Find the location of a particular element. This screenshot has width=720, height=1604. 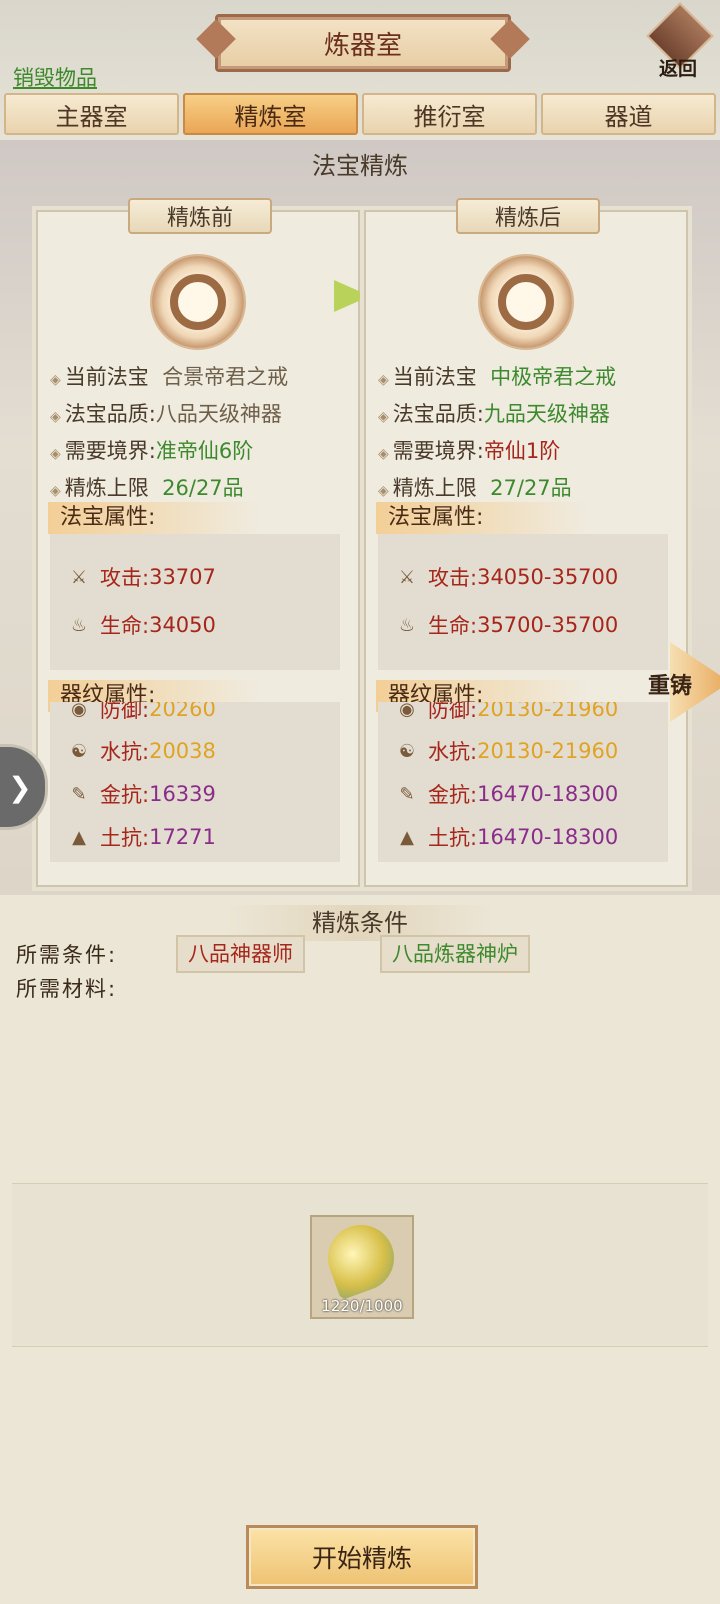

start-refine-button: 开始精炼 is located at coordinates (362, 1557).